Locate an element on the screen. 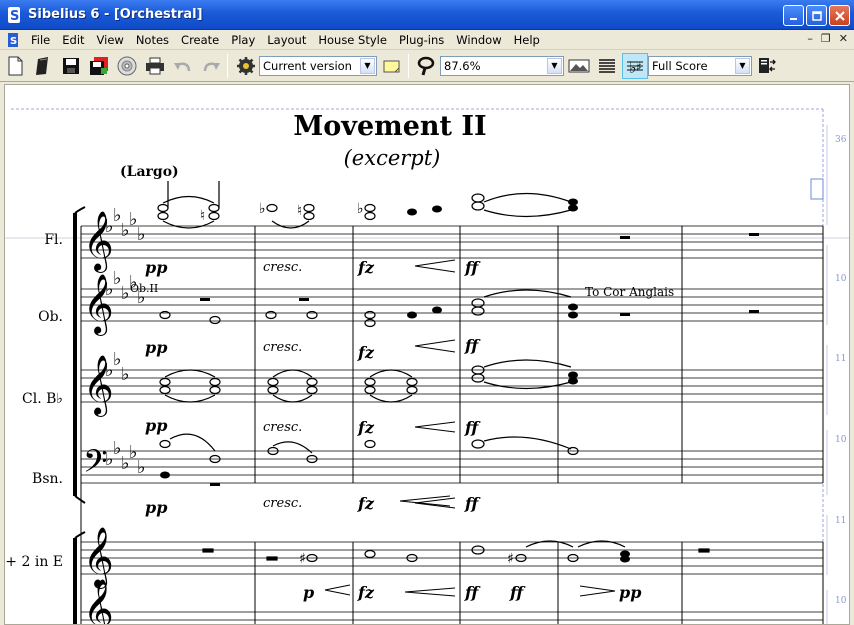 This screenshot has width=854, height=625. redo-button is located at coordinates (211, 66).